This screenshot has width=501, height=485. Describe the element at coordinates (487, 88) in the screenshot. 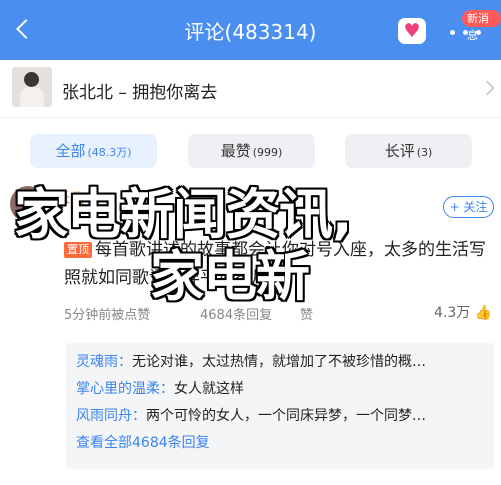

I see `chevron-right-icon` at that location.